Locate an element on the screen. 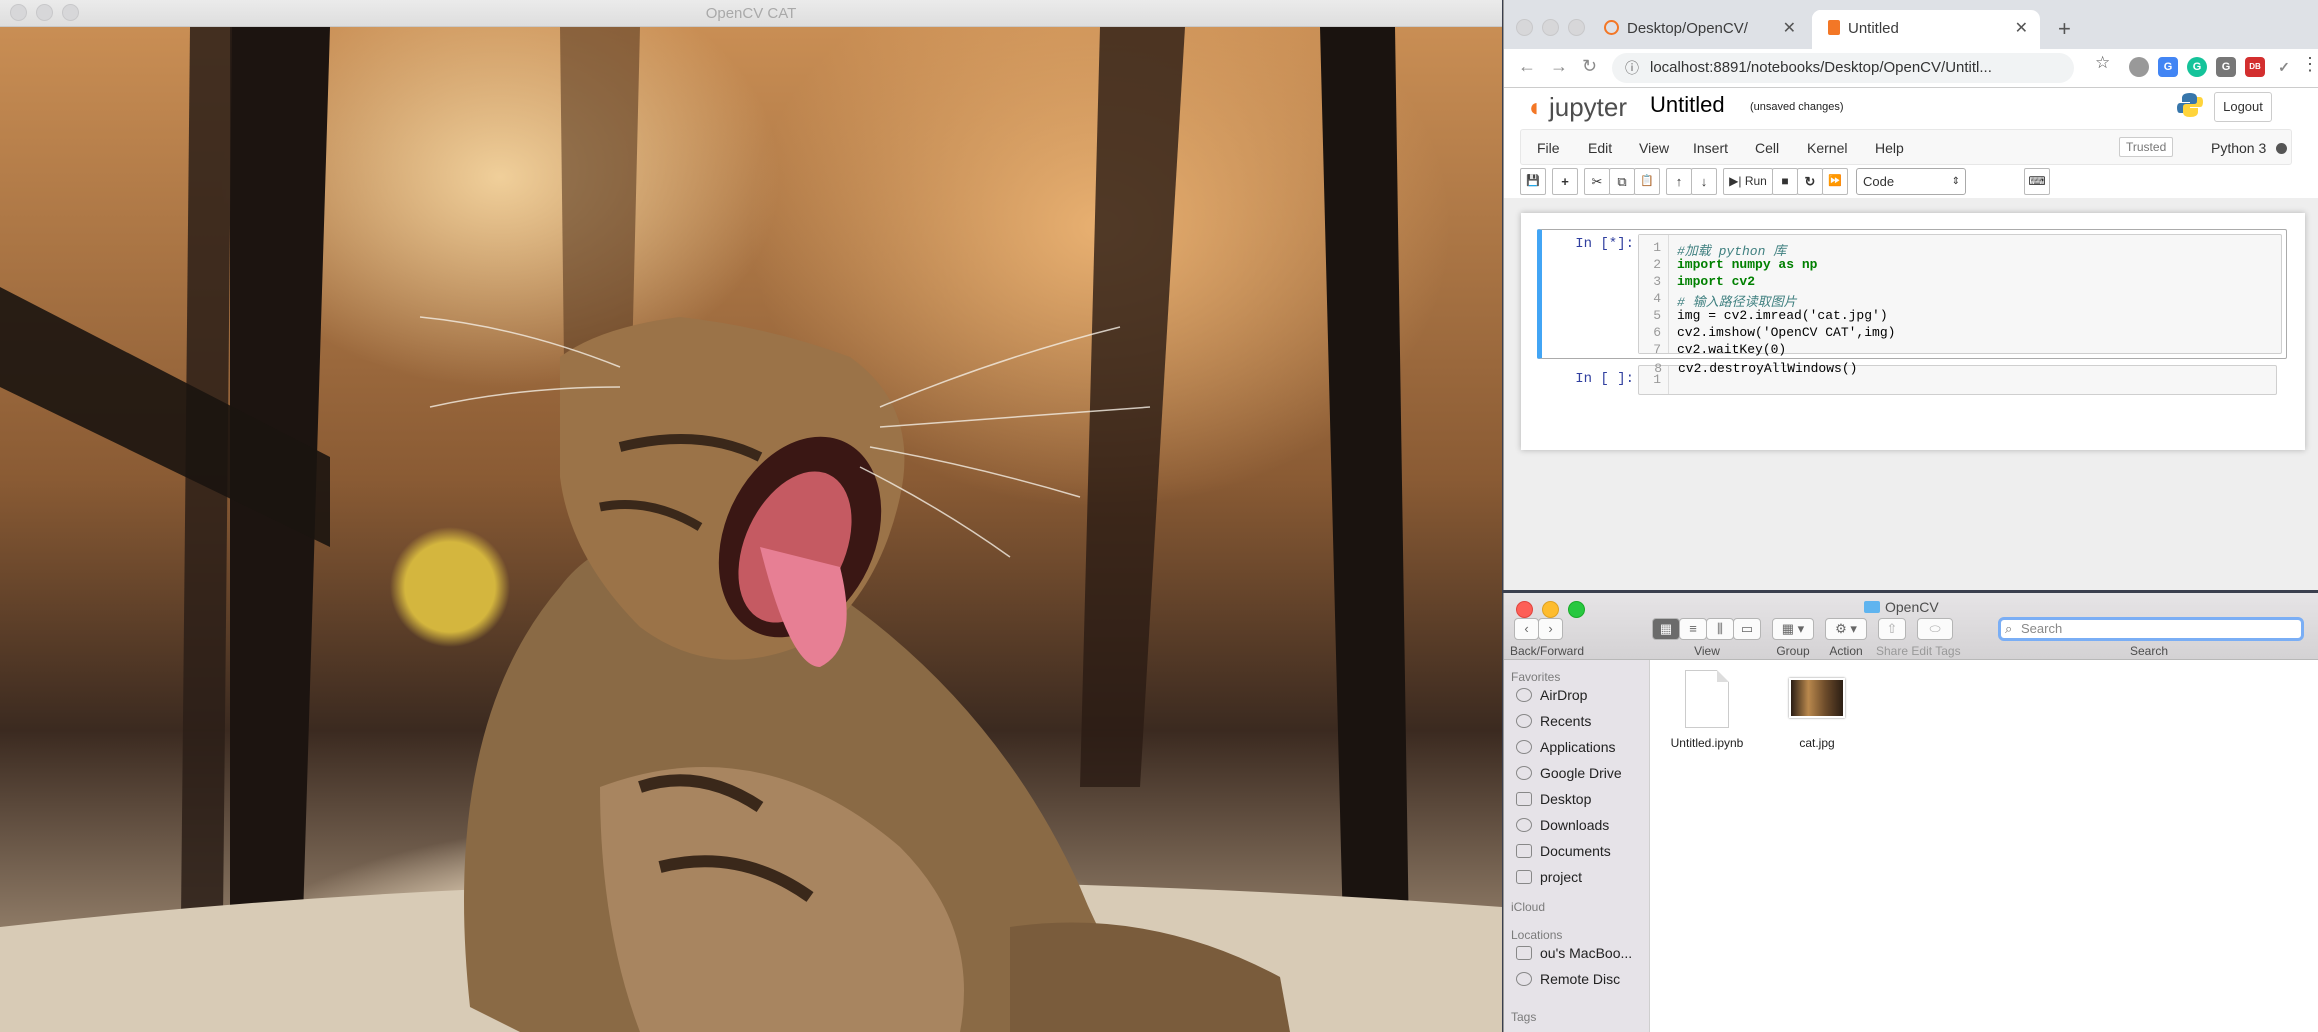 The image size is (2318, 1032). opencv-titlebar: OpenCV CAT is located at coordinates (751, 13).